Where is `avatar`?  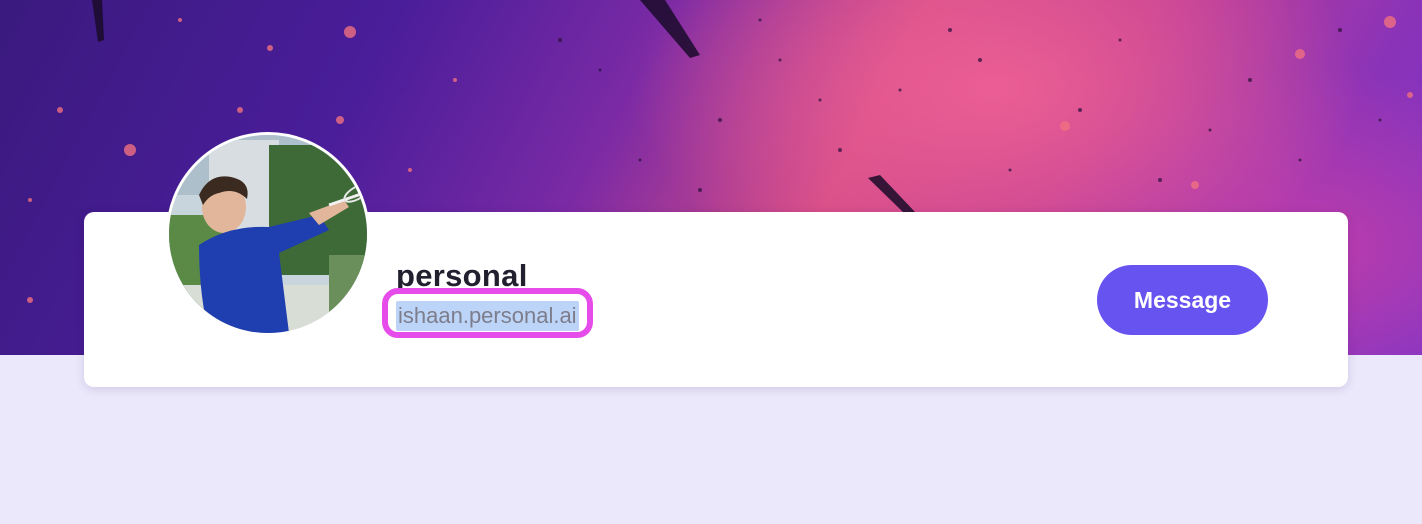
avatar is located at coordinates (268, 234).